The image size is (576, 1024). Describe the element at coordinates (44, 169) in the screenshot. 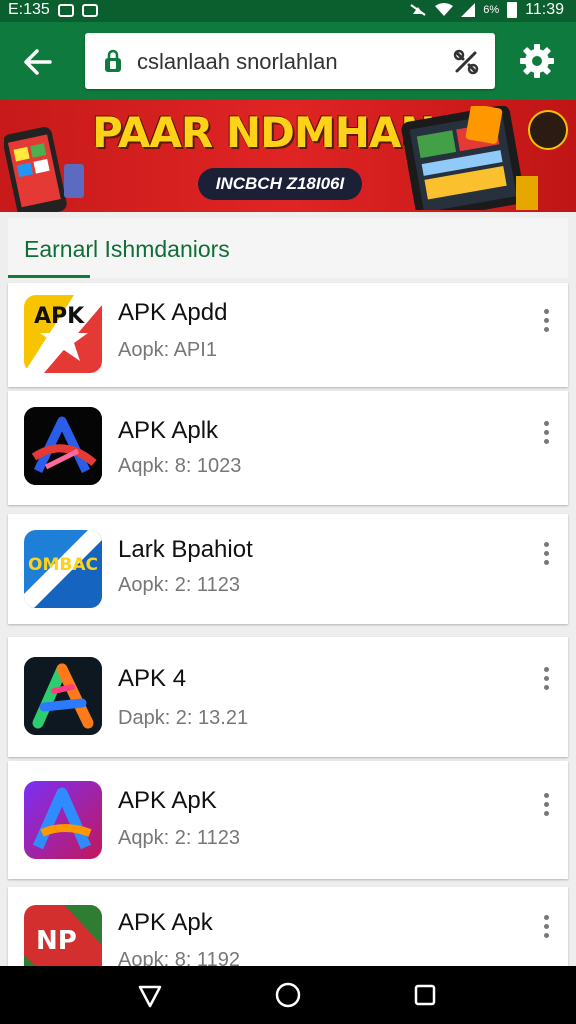

I see `phone-graphic` at that location.